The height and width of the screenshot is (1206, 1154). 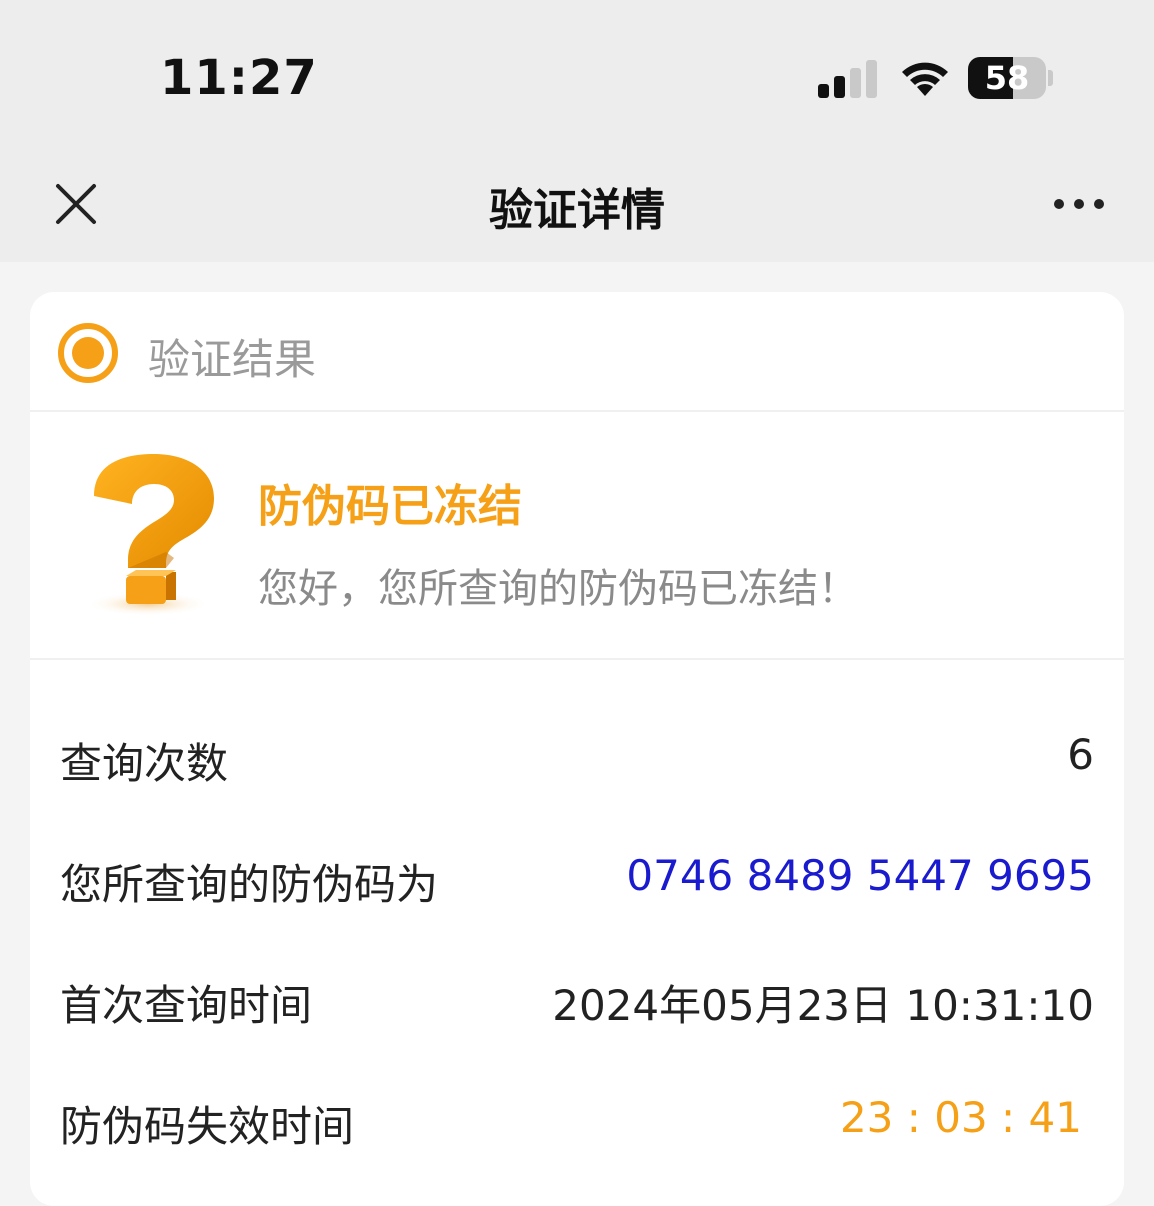 I want to click on code-label: 您所查询的防伪码为, so click(x=249, y=884).